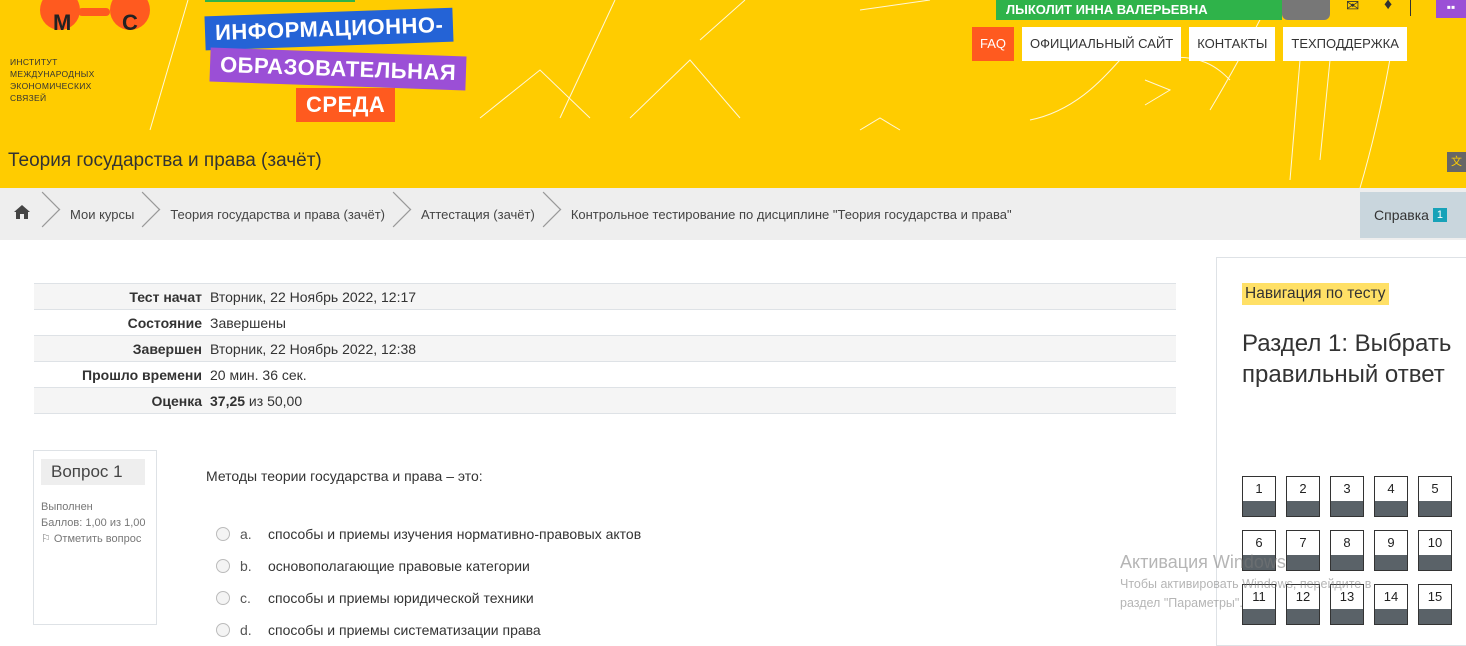  Describe the element at coordinates (67, 507) in the screenshot. I see `question-status: Выполнен` at that location.